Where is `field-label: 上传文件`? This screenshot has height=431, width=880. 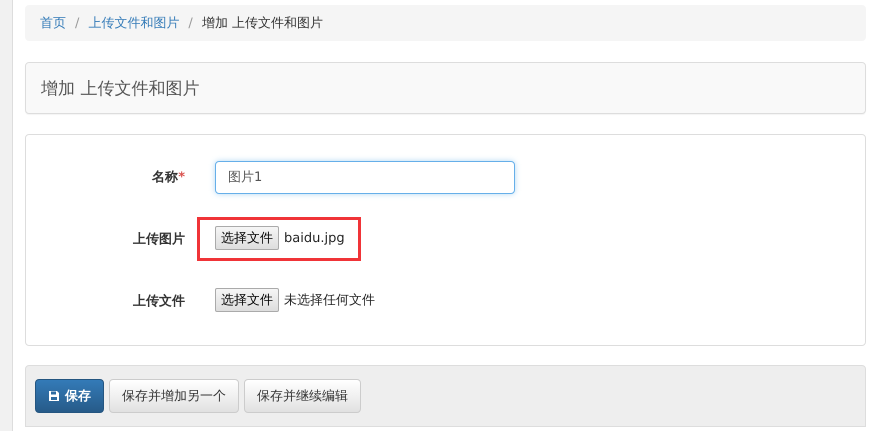 field-label: 上传文件 is located at coordinates (159, 301).